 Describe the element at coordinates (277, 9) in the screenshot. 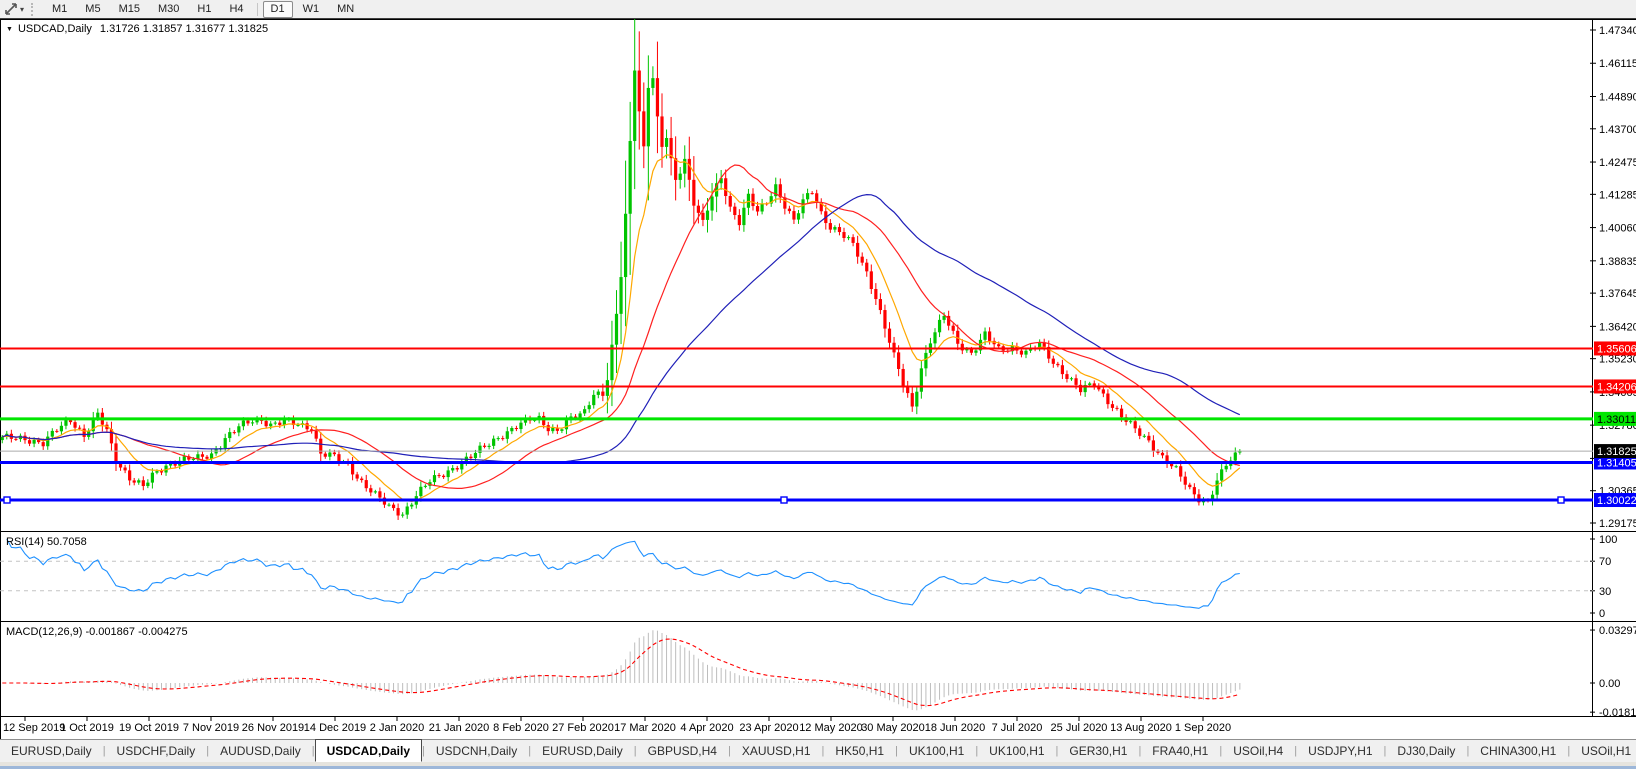

I see `timeframe-button-d1: D1` at that location.